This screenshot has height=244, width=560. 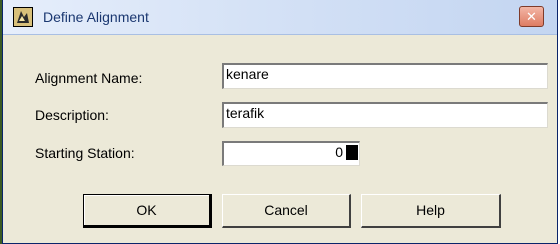 What do you see at coordinates (531, 16) in the screenshot?
I see `close-icon: ✕` at bounding box center [531, 16].